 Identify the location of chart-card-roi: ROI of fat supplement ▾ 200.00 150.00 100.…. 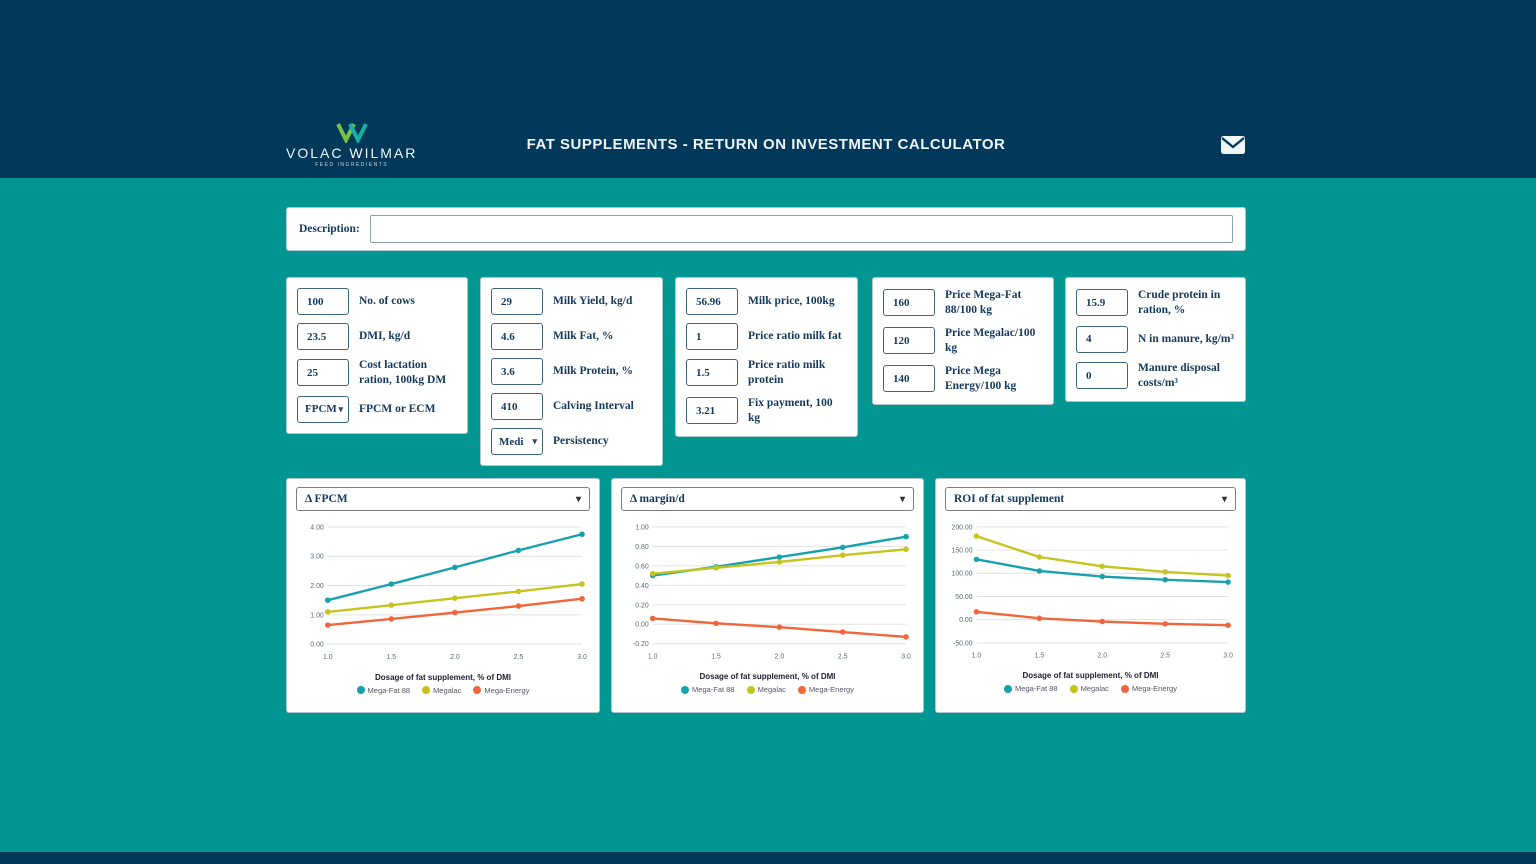
(1090, 595).